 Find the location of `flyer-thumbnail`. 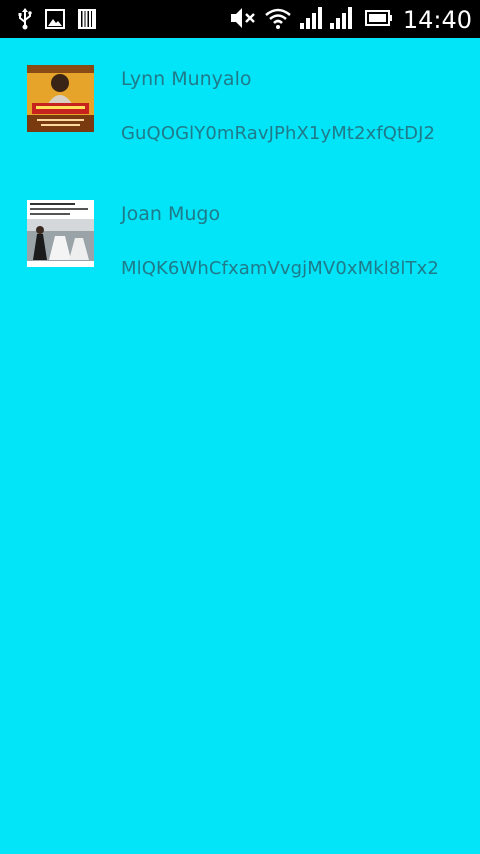

flyer-thumbnail is located at coordinates (60, 98).